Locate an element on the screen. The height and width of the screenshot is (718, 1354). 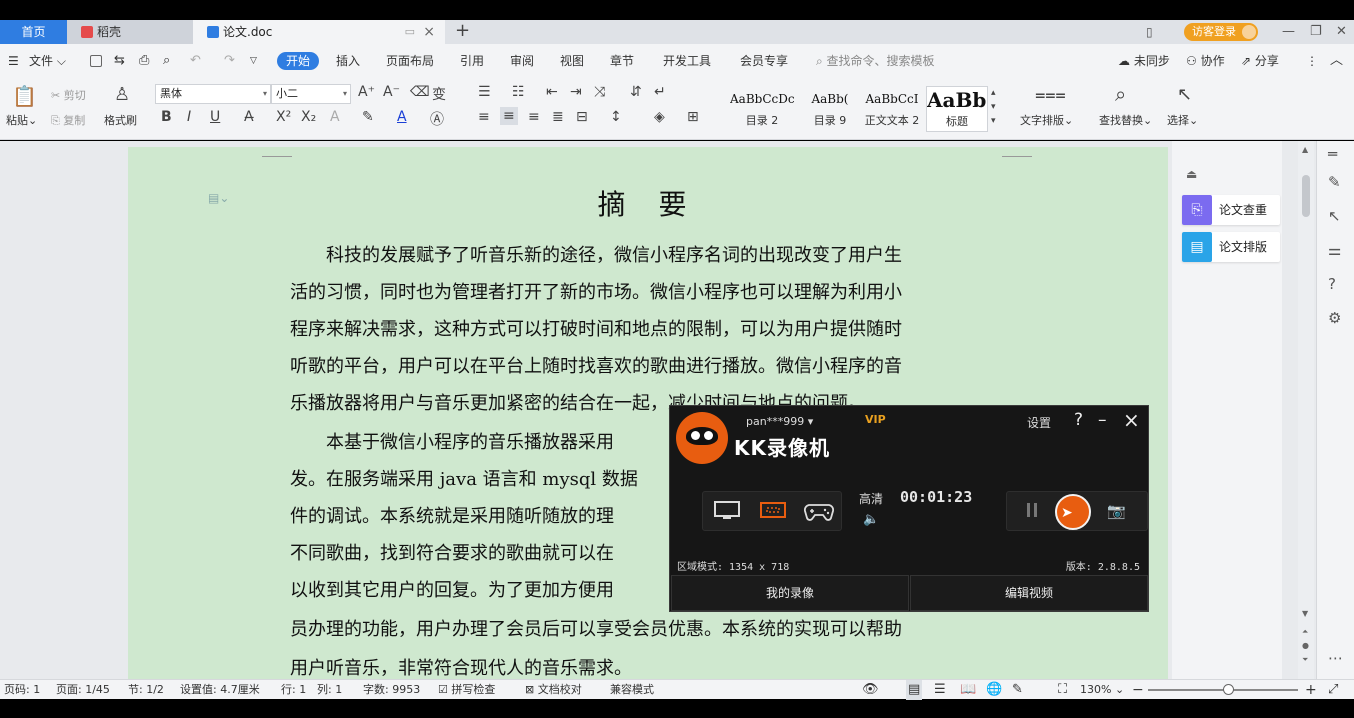
write-mode-icon: ✎ is located at coordinates (1017, 690).